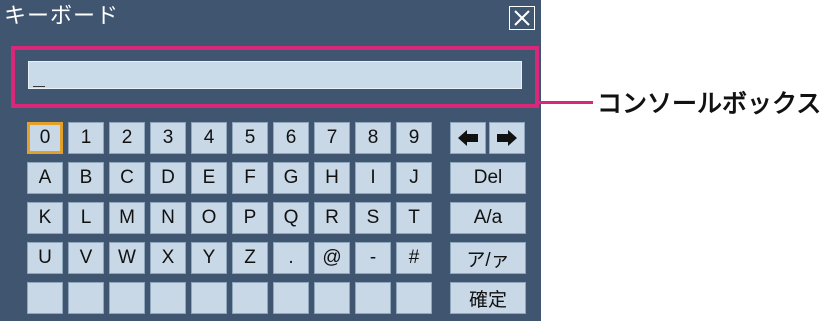 The width and height of the screenshot is (831, 321). I want to click on key-Q: Q, so click(291, 218).